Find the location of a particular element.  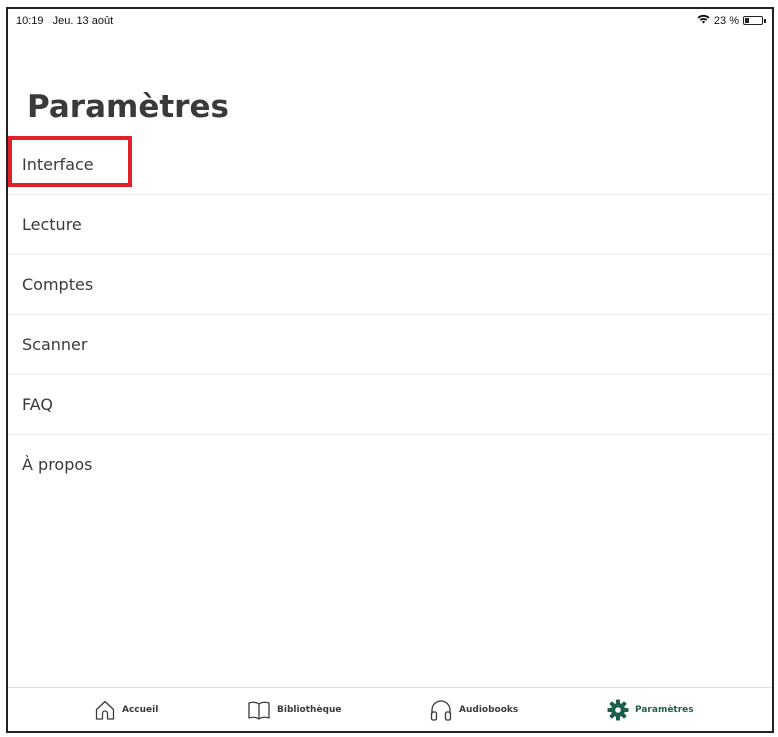

tab-bibliotheque: Bibliothèque is located at coordinates (294, 709).